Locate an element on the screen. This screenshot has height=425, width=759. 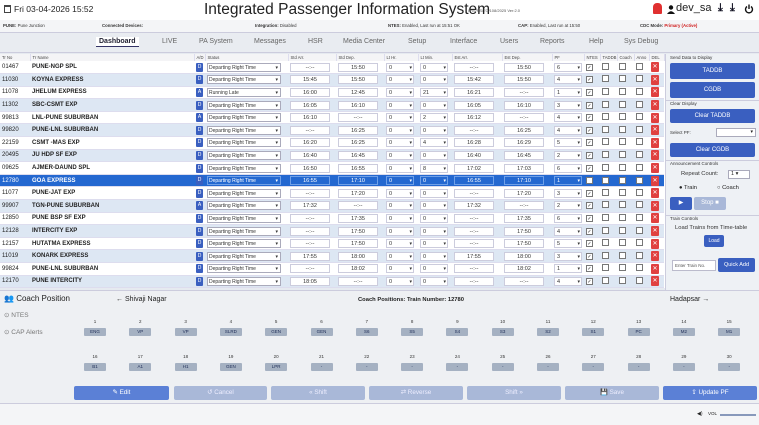
column-header: Status is located at coordinates (247, 57).